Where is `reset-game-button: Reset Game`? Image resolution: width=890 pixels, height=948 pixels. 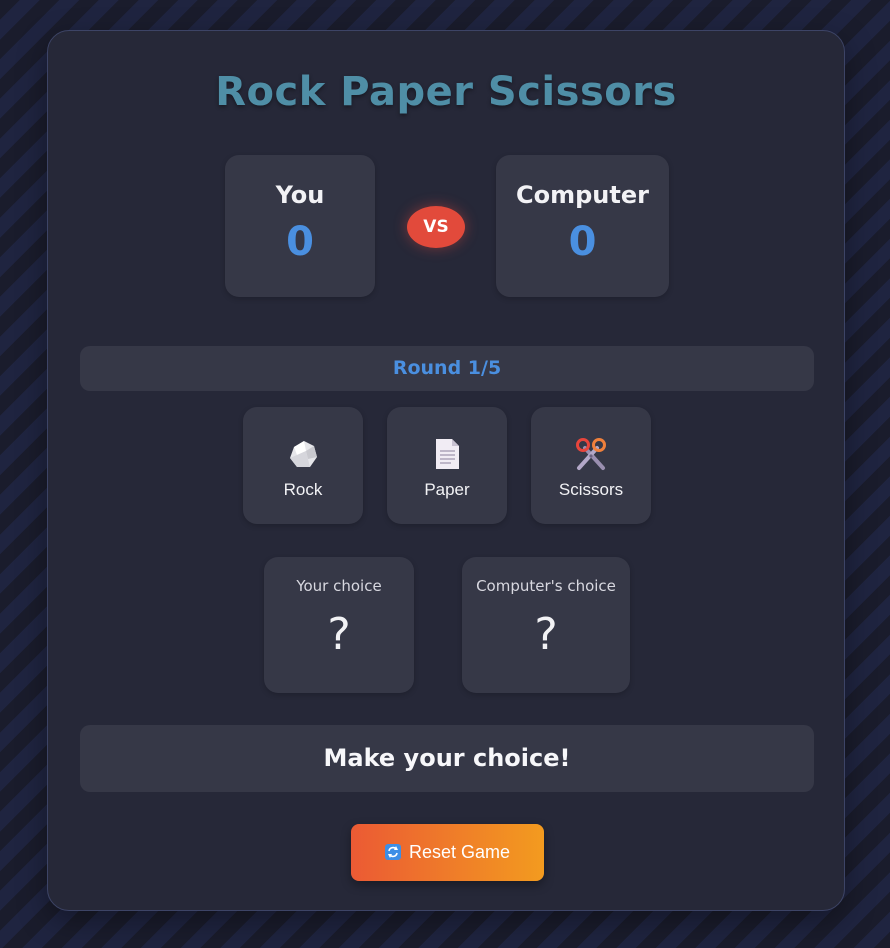
reset-game-button: Reset Game is located at coordinates (447, 852).